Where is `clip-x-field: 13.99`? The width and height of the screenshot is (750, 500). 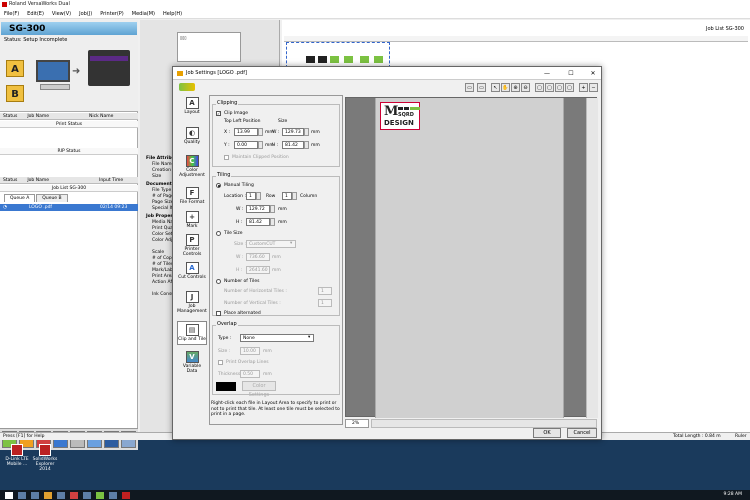 clip-x-field: 13.99 is located at coordinates (246, 132).